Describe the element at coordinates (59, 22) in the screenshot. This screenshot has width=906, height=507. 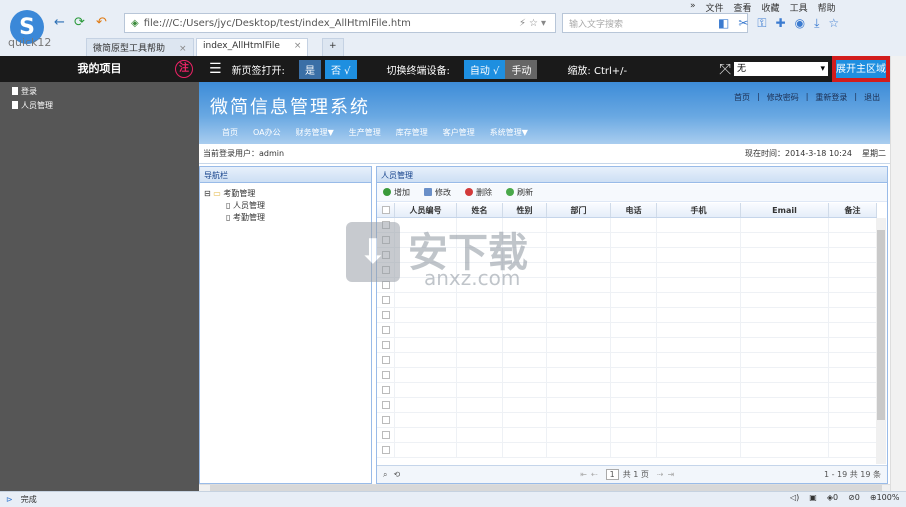
I see `back-icon: ←` at that location.